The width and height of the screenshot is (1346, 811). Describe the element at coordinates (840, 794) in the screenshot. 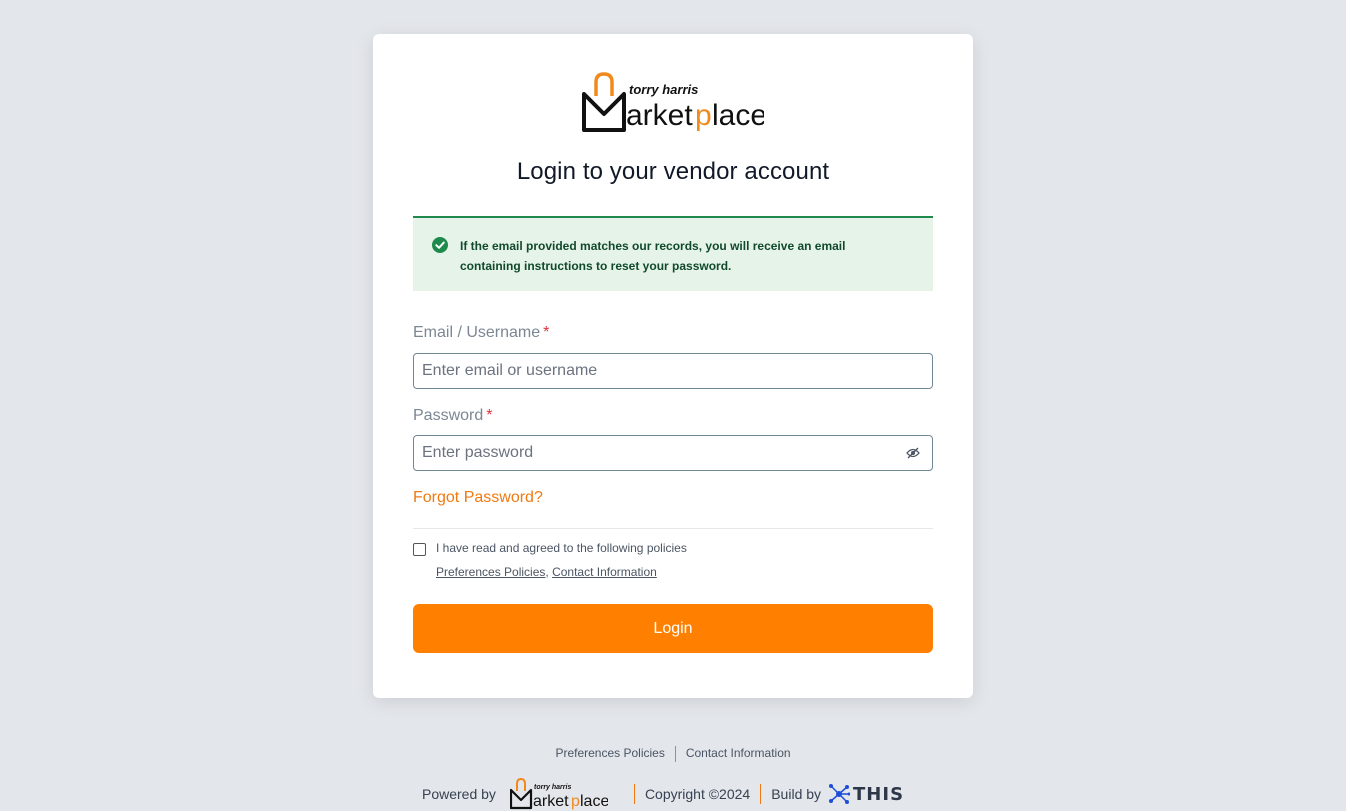

I see `network-icon` at that location.